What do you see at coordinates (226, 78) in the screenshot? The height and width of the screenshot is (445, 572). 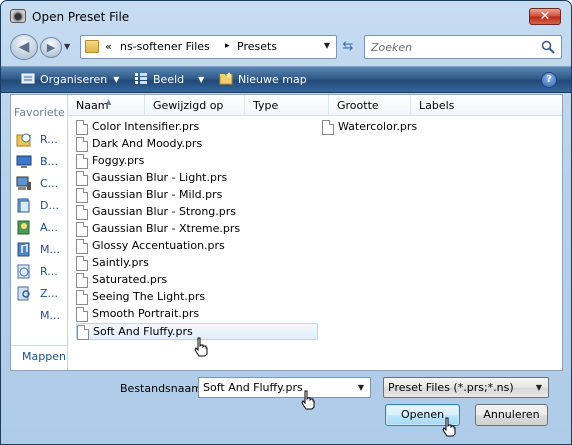 I see `new-folder-icon` at bounding box center [226, 78].